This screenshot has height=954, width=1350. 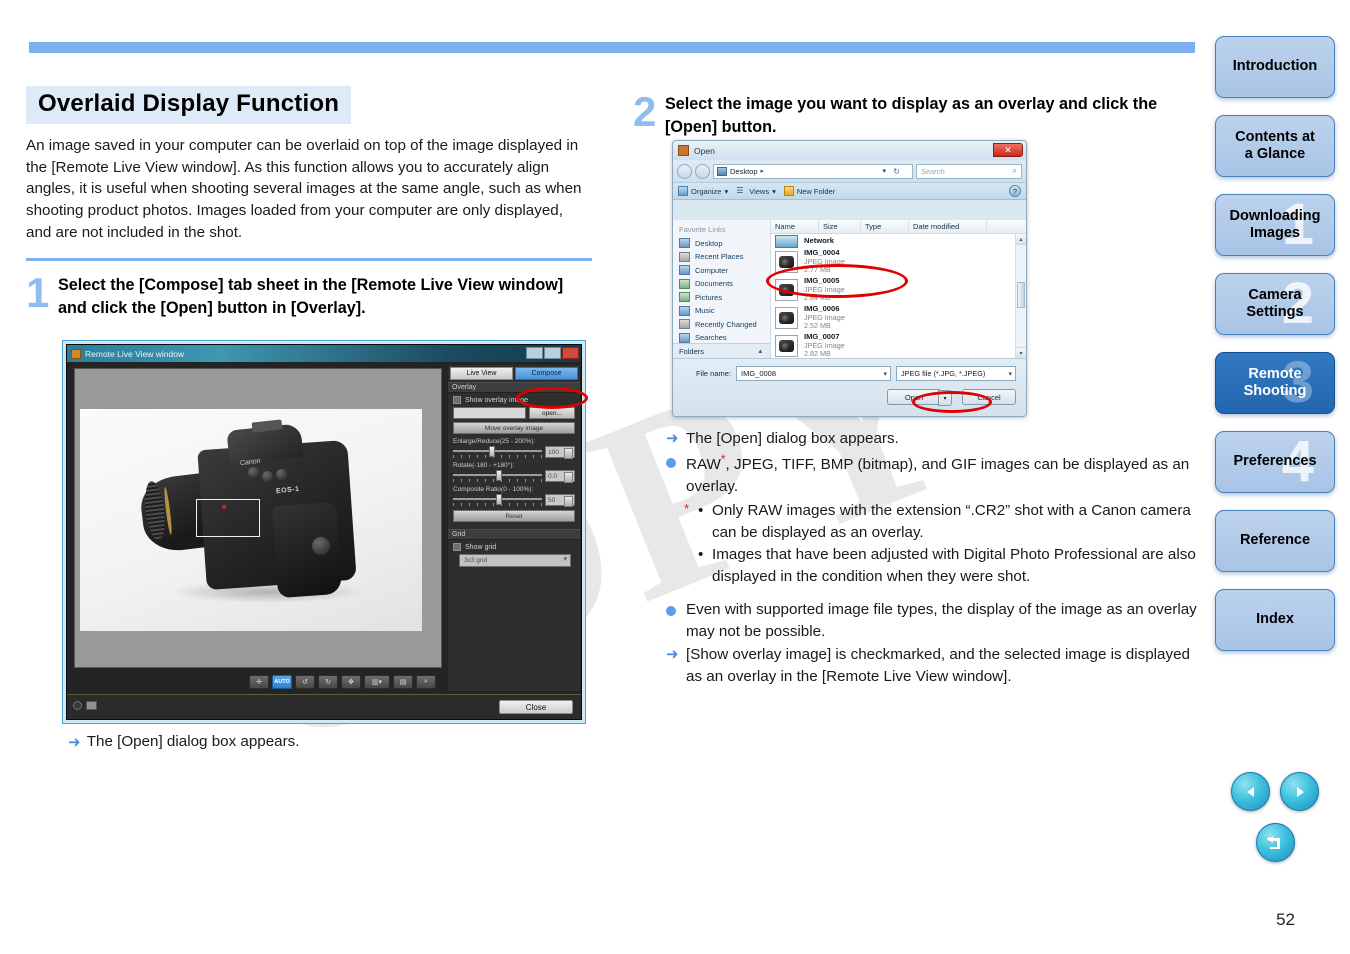 What do you see at coordinates (1250, 791) in the screenshot?
I see `previous-page-button` at bounding box center [1250, 791].